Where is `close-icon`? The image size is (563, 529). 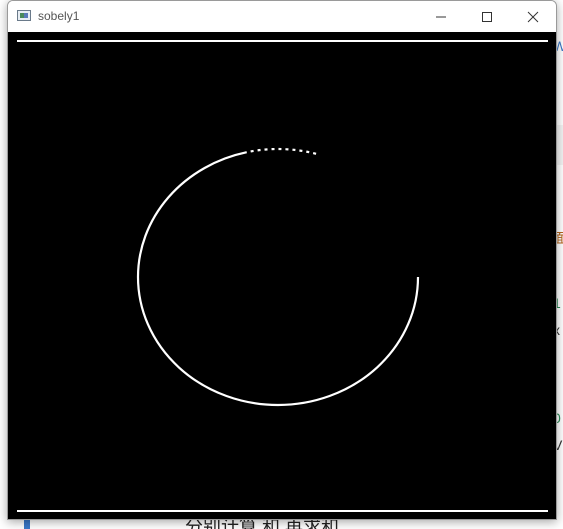 close-icon is located at coordinates (533, 17).